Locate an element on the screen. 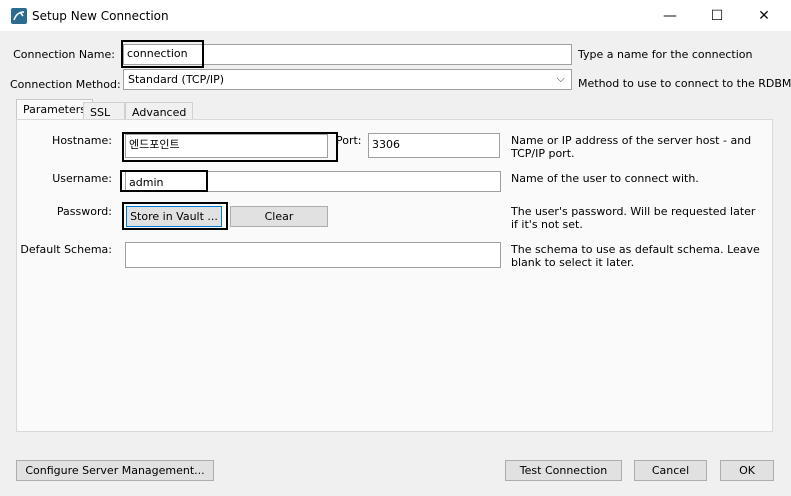  title-bar: Setup New Connection — ☐ ✕ is located at coordinates (395, 16).